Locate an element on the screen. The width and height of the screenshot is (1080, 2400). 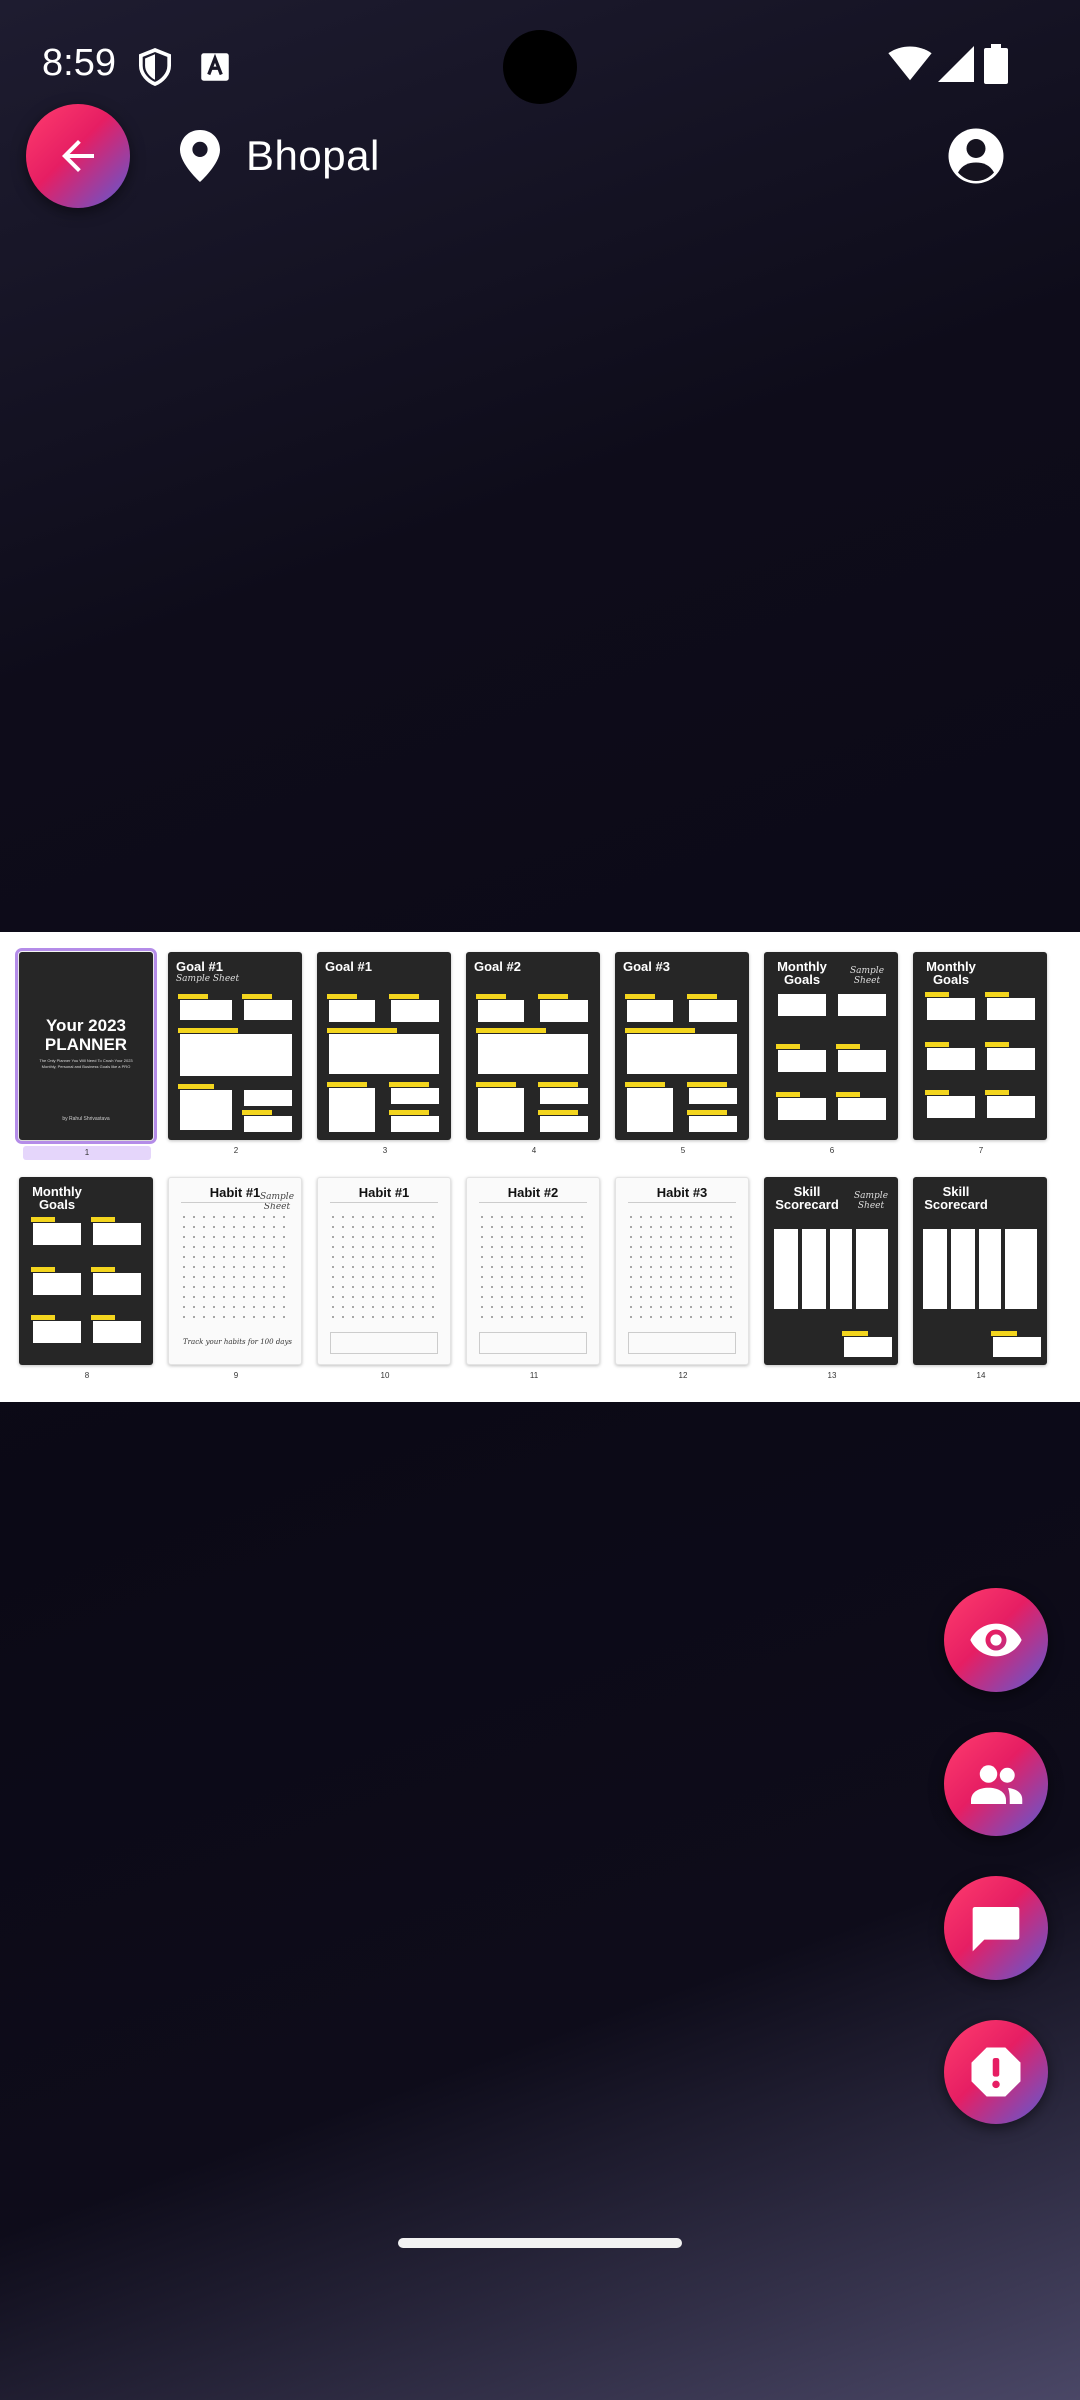
page-number: 4 is located at coordinates (534, 1150).